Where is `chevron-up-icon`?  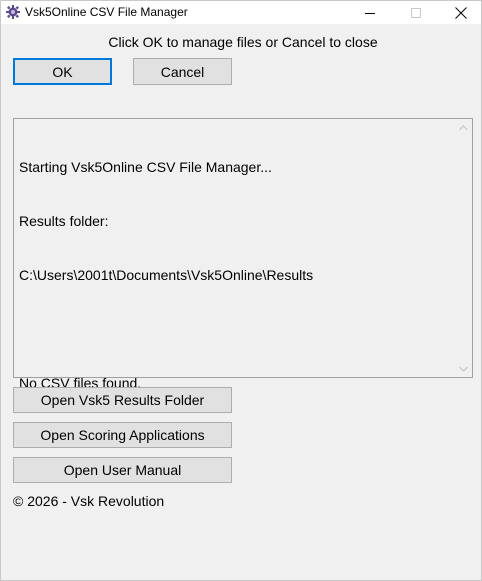 chevron-up-icon is located at coordinates (463, 127).